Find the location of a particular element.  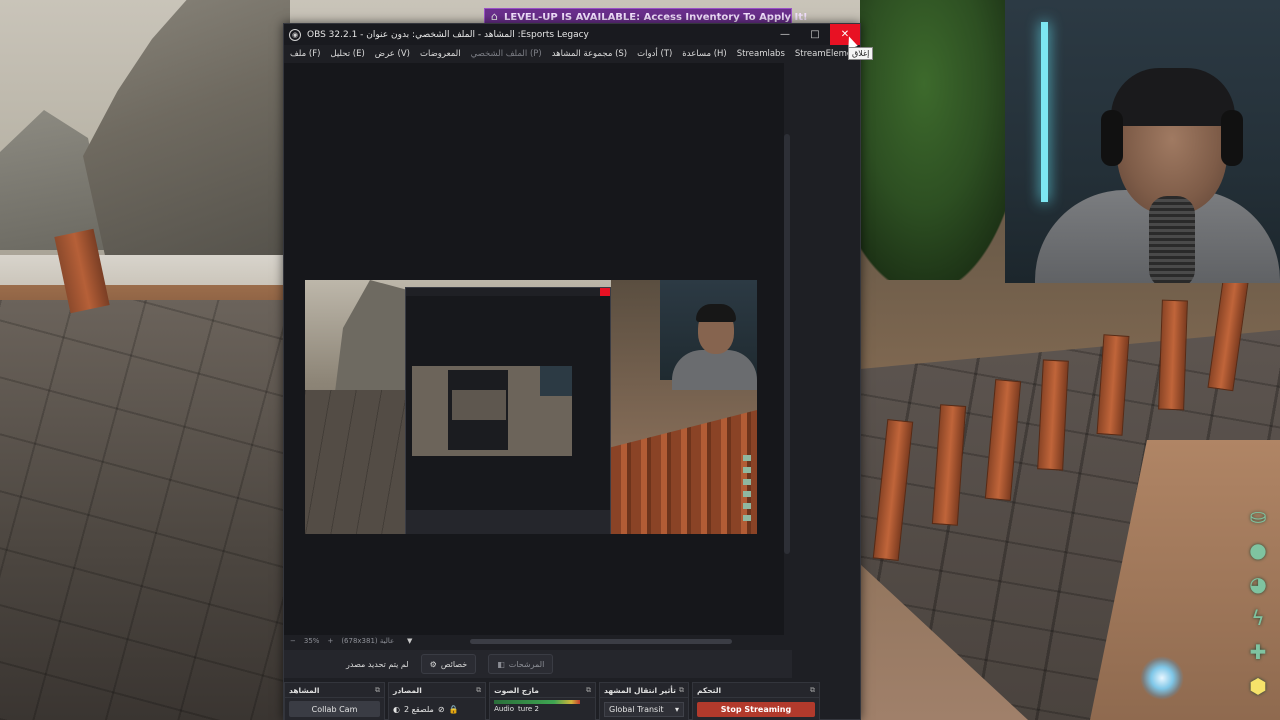

audio-mixer-title: مازج الصوت is located at coordinates (516, 690).